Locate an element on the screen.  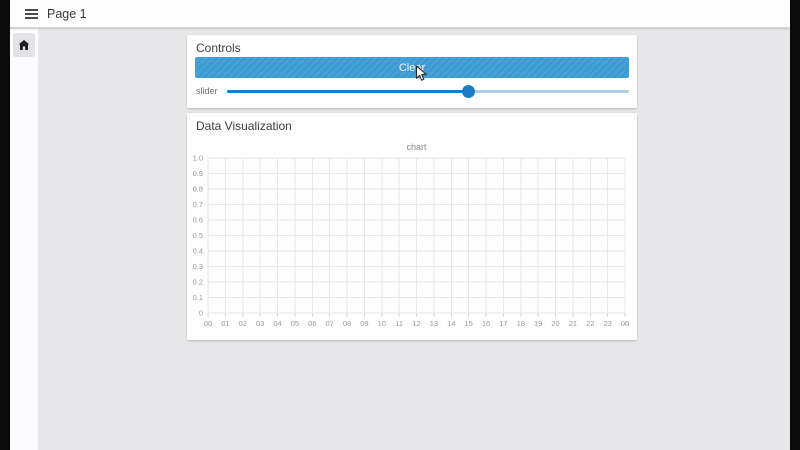
svg-text: 0.3 is located at coordinates (198, 266).